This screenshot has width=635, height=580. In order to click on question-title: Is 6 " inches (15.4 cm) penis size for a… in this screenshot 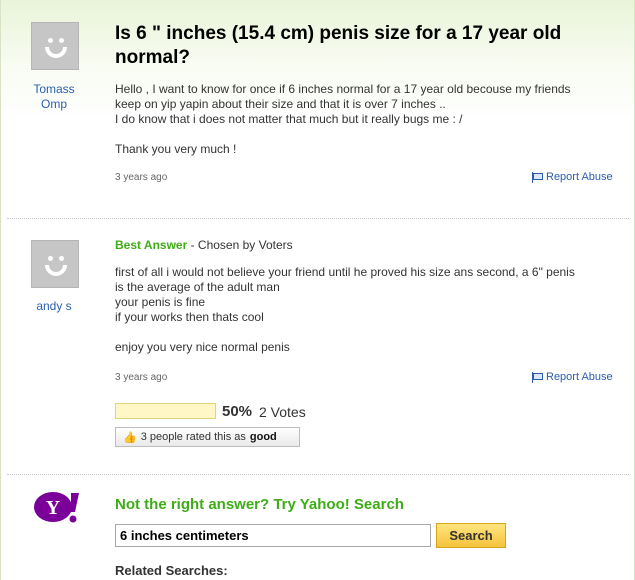, I will do `click(338, 45)`.